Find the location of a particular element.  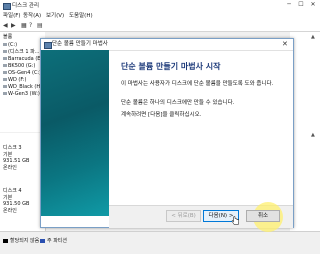

wizard-icon is located at coordinates (48, 45).